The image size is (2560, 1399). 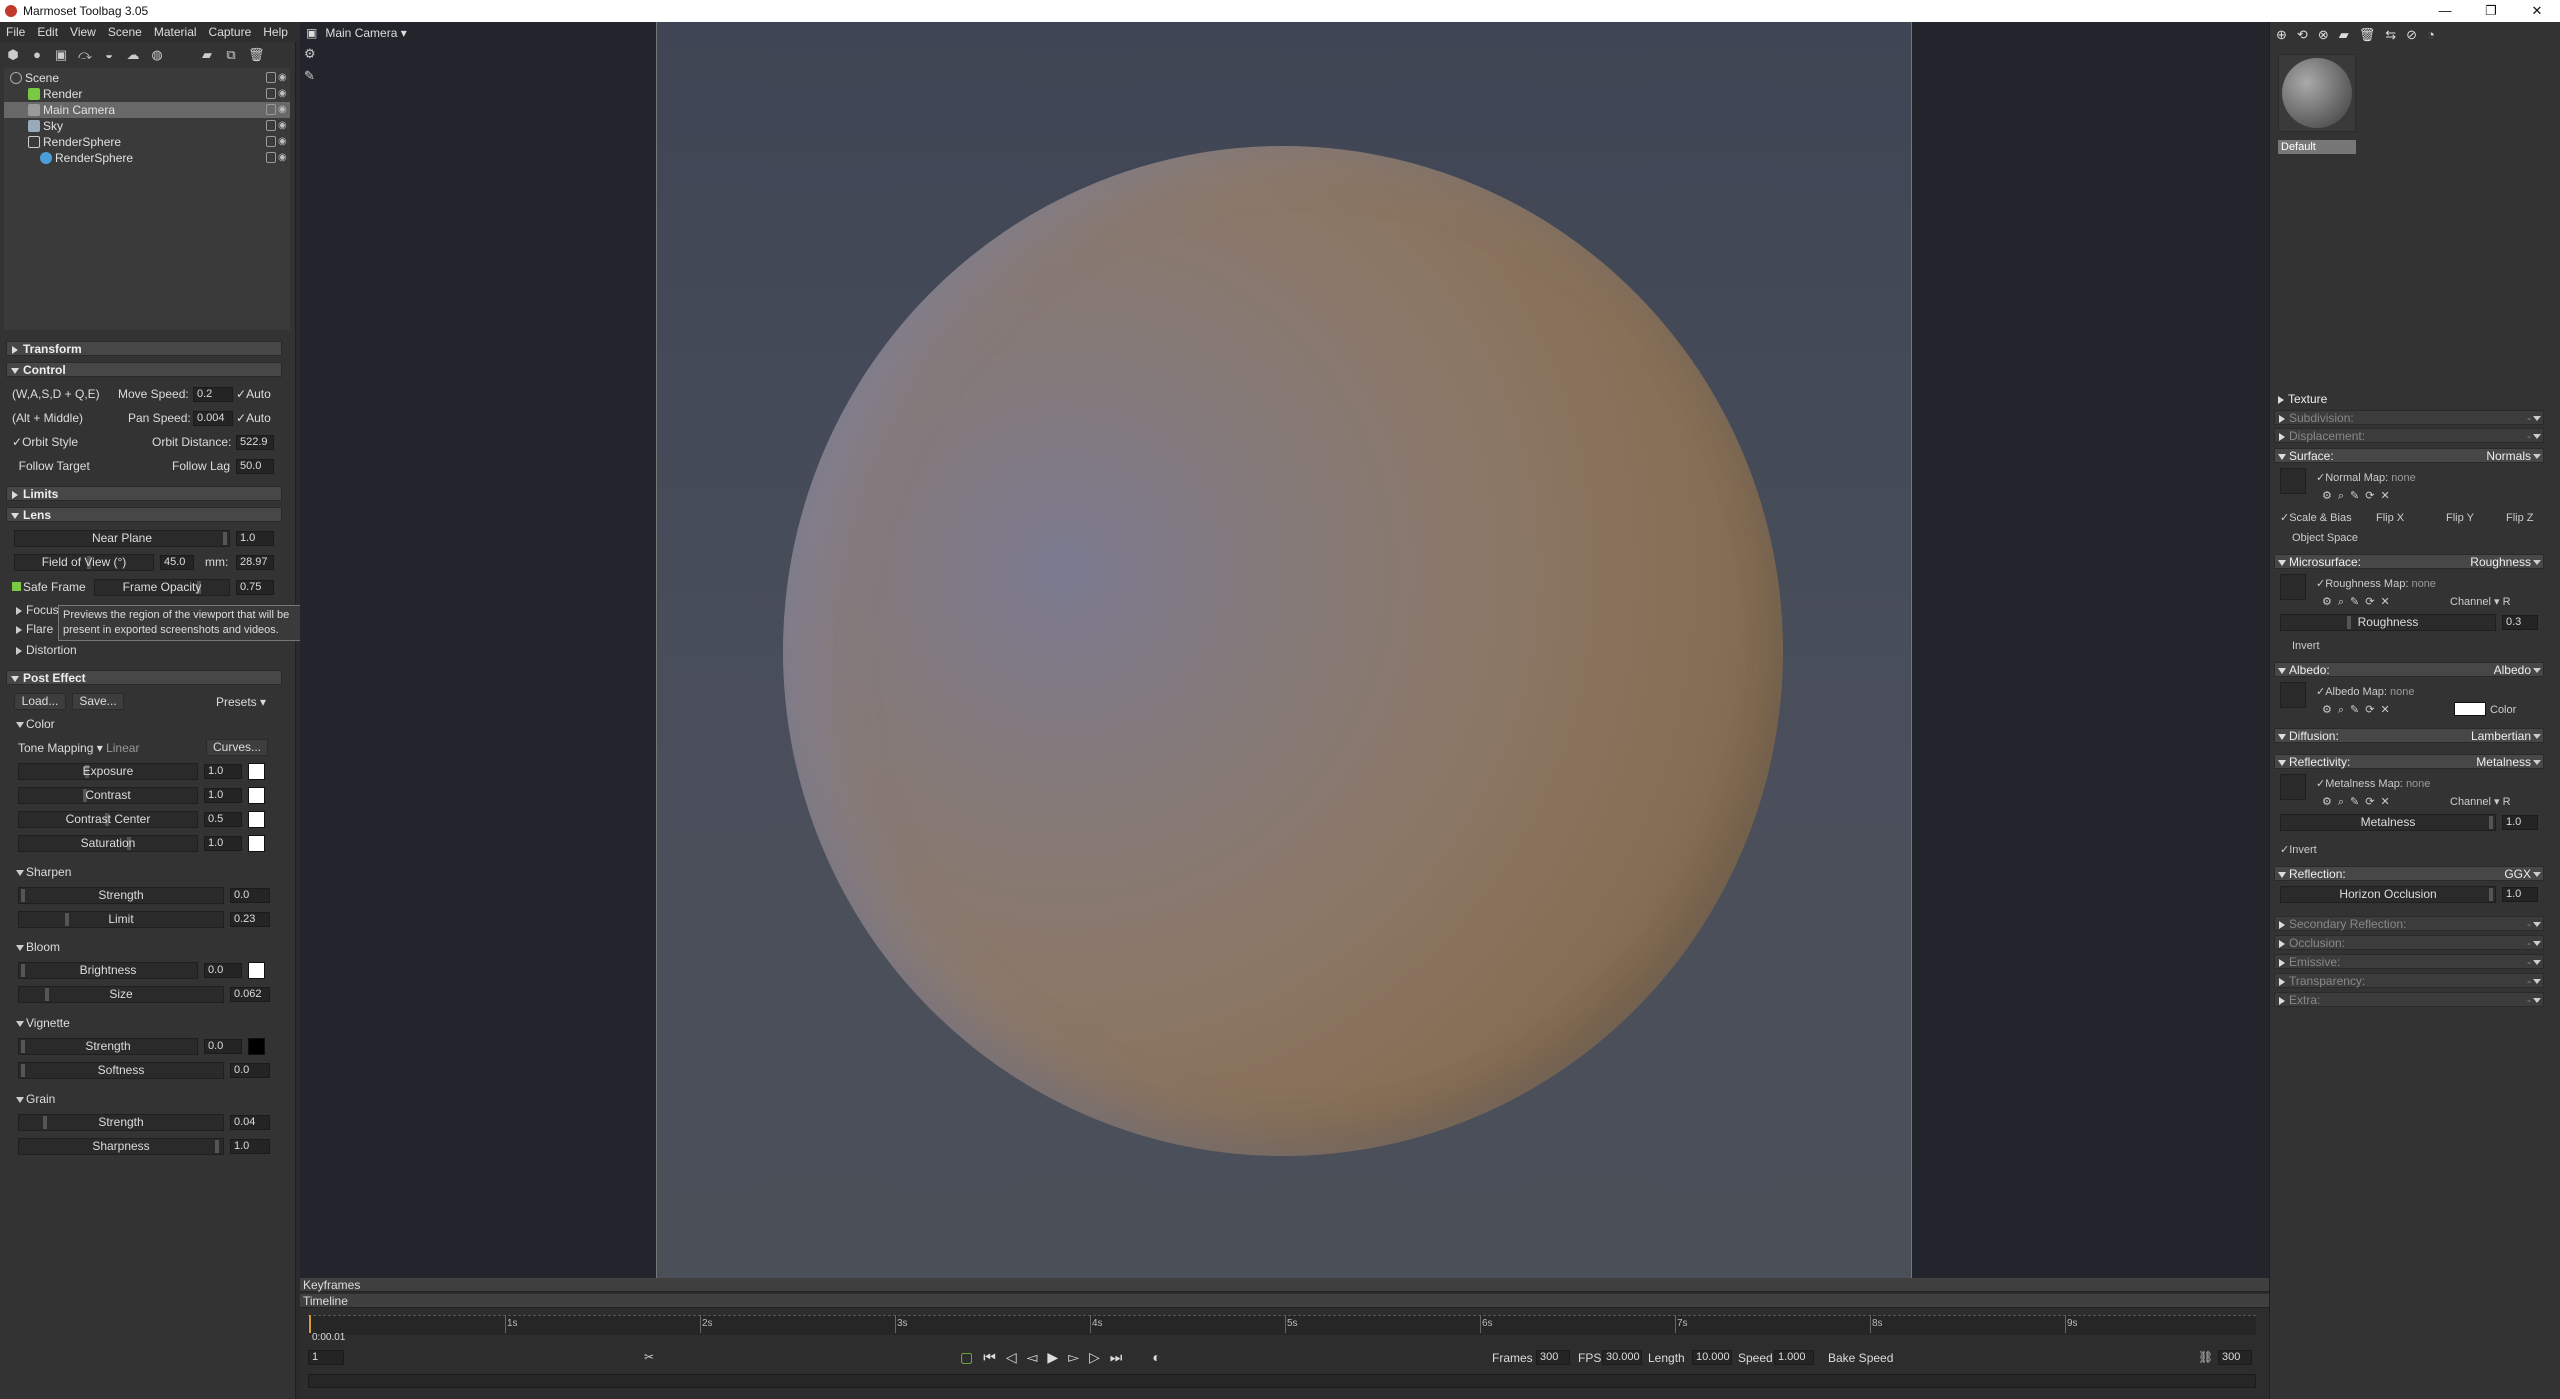 I want to click on timeline-ruler, so click(x=1282, y=1325).